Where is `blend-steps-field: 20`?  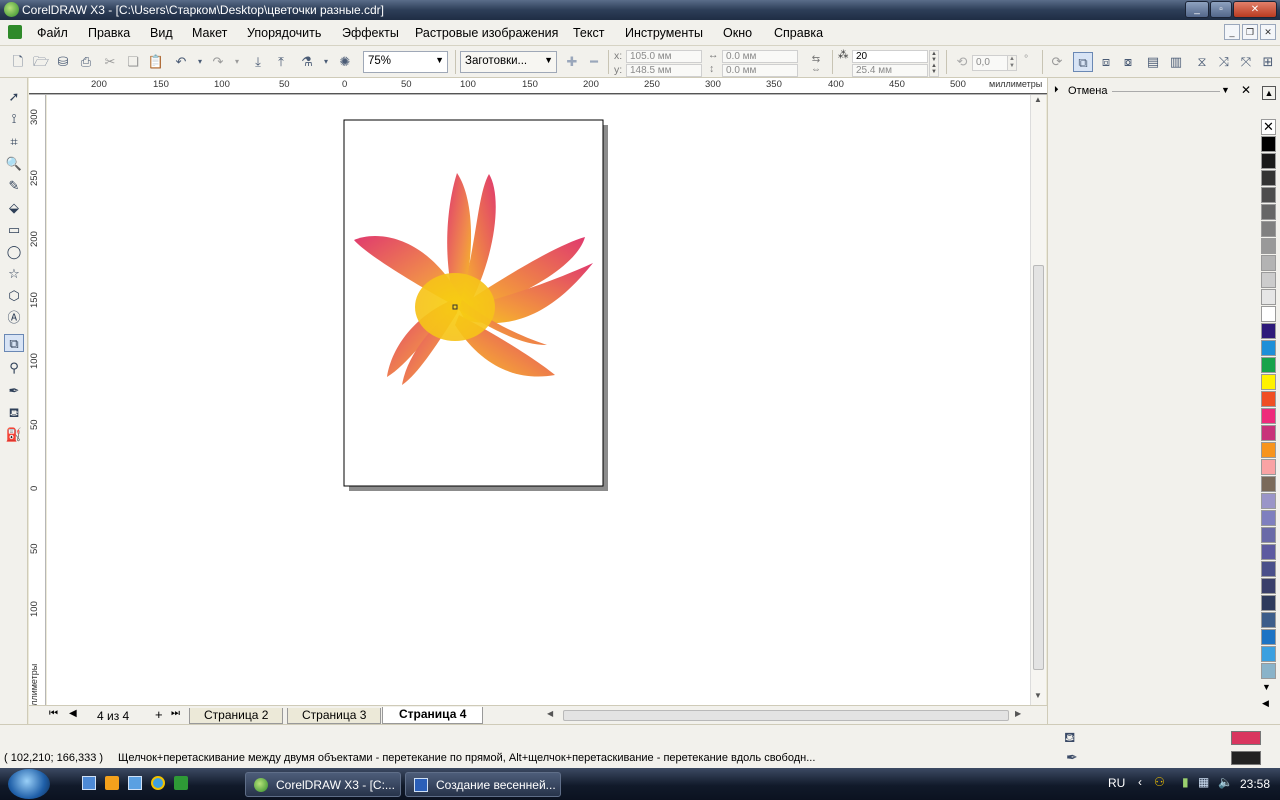
blend-steps-field: 20 is located at coordinates (890, 56).